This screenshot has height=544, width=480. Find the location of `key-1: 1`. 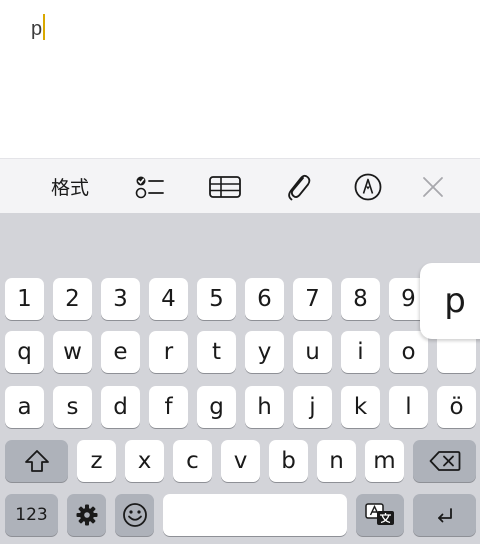

key-1: 1 is located at coordinates (24, 299).